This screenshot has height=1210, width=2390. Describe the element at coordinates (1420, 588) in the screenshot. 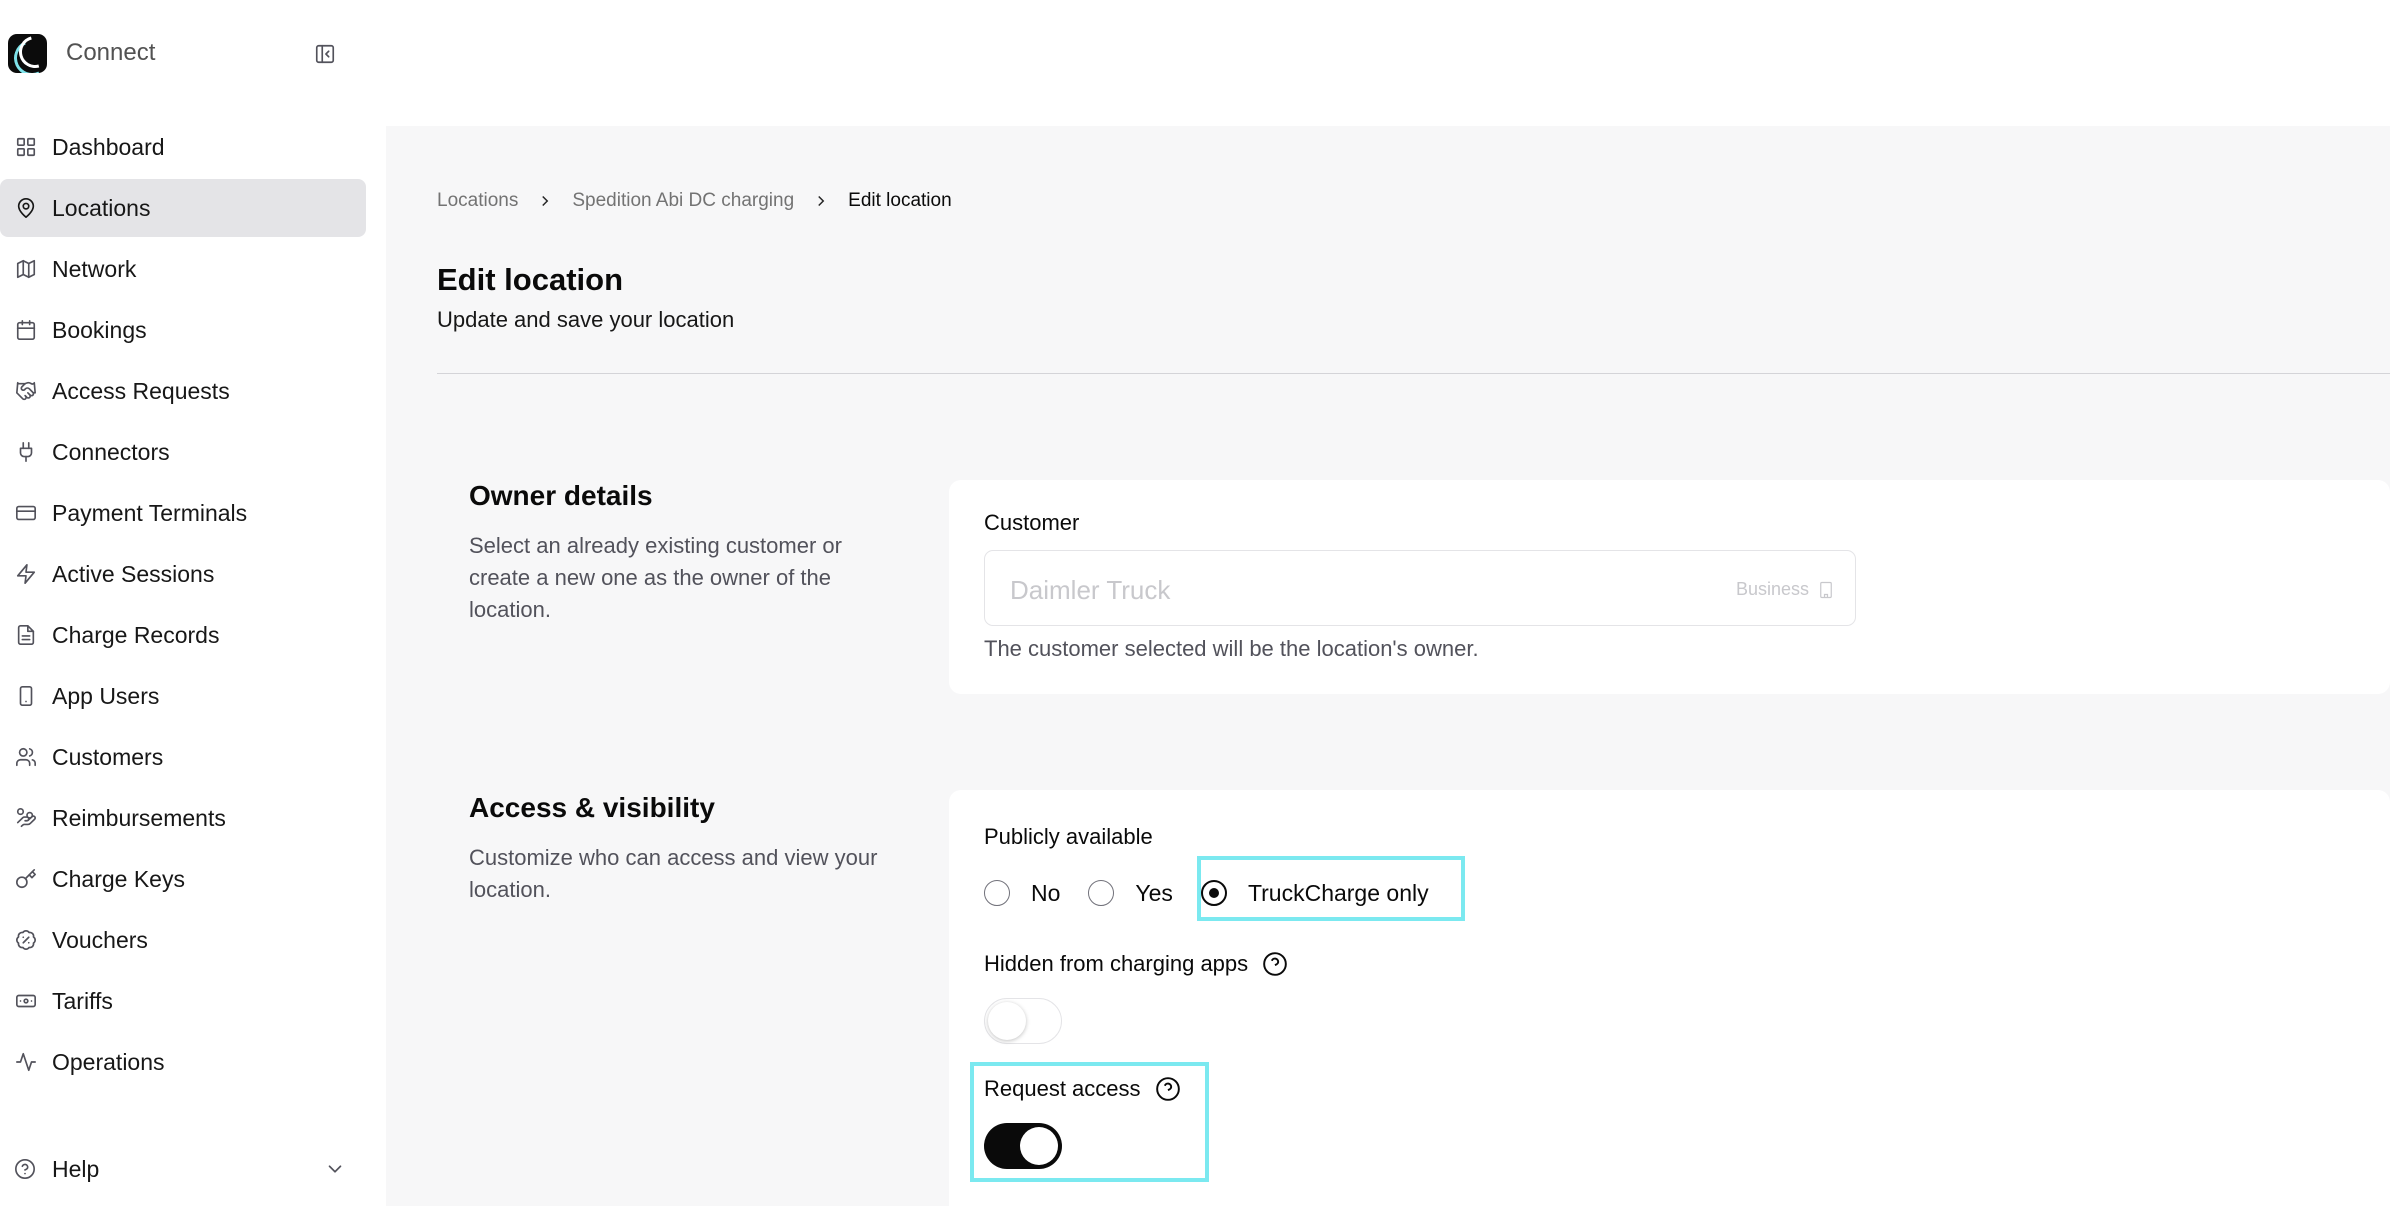

I see `customer-select: Daimler Truck Business` at that location.